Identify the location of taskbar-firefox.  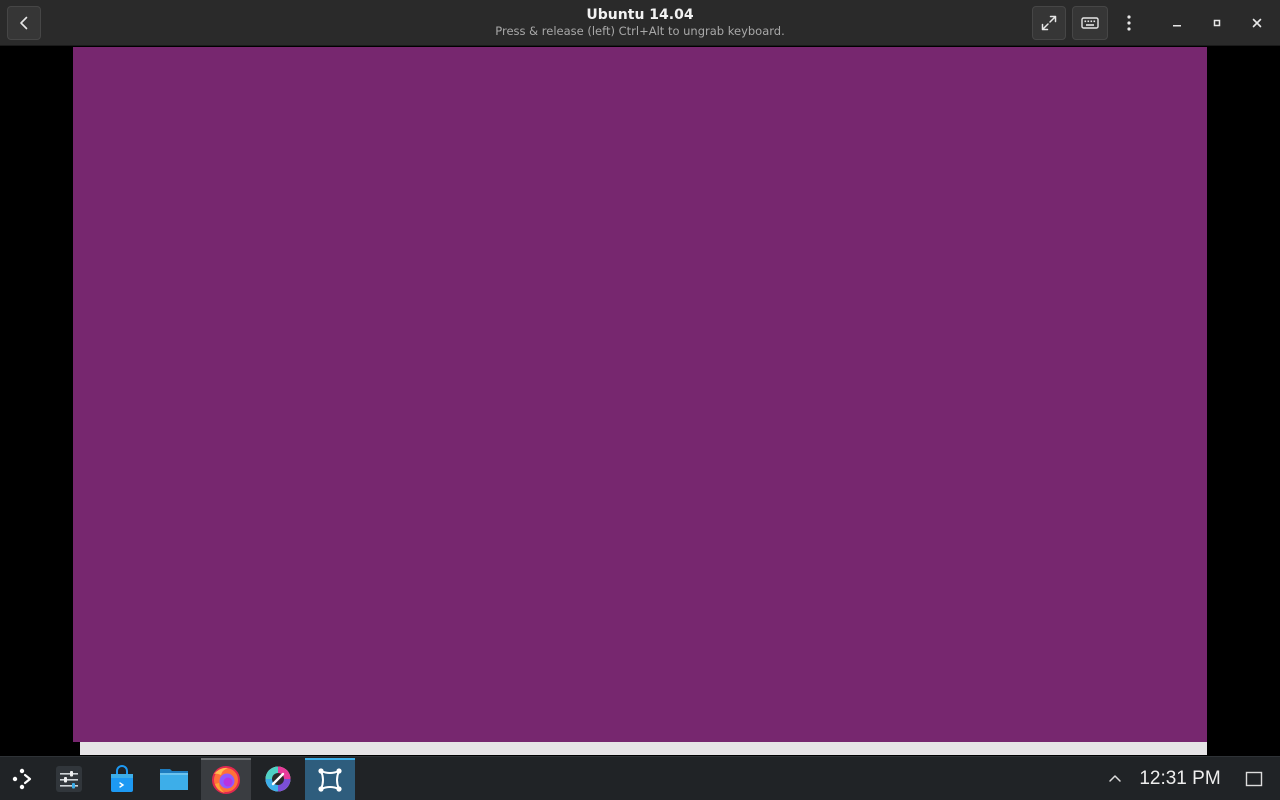
(226, 779).